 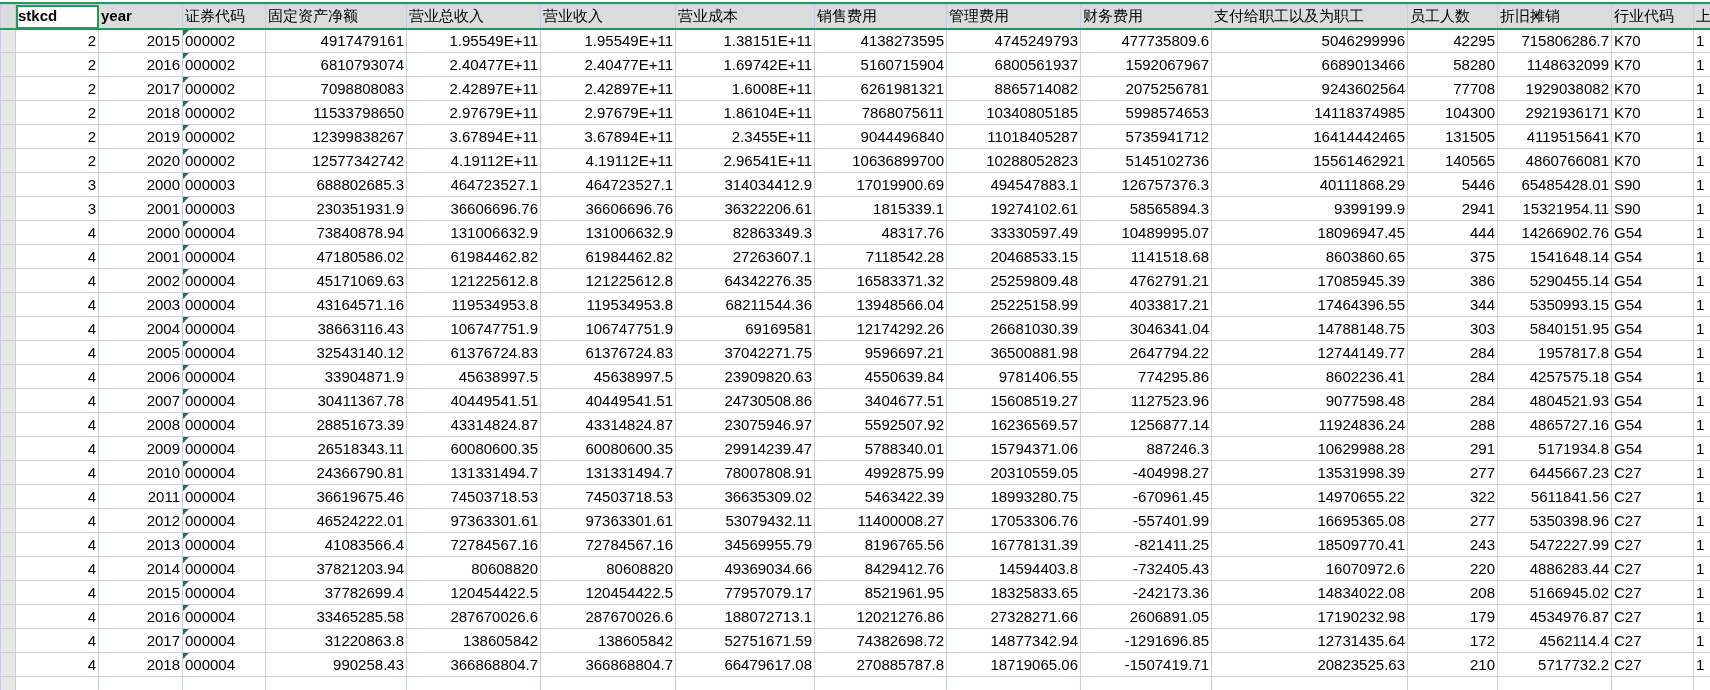 I want to click on cell-value: 1.86104E+11, so click(x=767, y=112).